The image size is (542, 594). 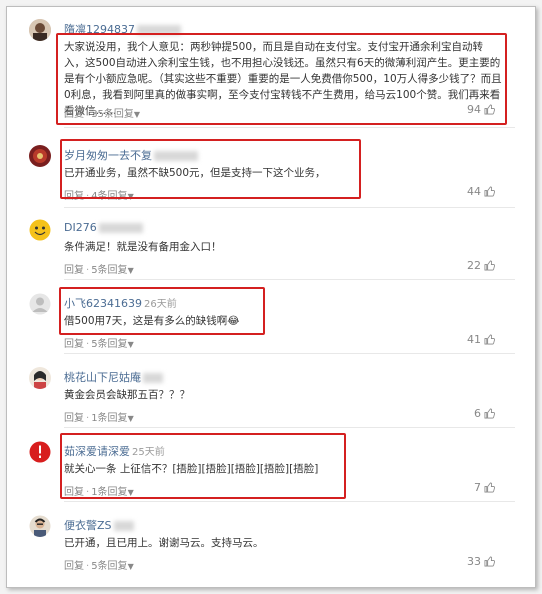 I want to click on comment-username: 便衣警ZS, so click(x=99, y=525).